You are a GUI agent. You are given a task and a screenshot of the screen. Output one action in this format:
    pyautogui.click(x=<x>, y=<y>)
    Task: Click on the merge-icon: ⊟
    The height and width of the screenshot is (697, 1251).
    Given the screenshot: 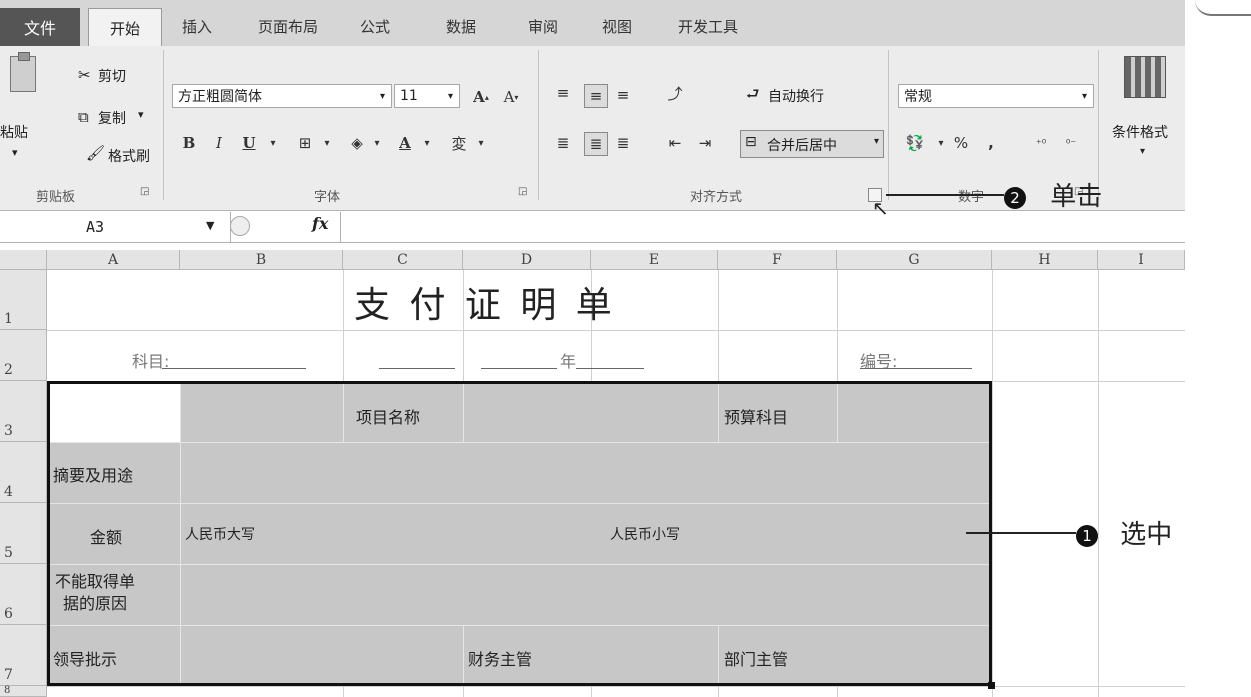 What is the action you would take?
    pyautogui.click(x=751, y=142)
    